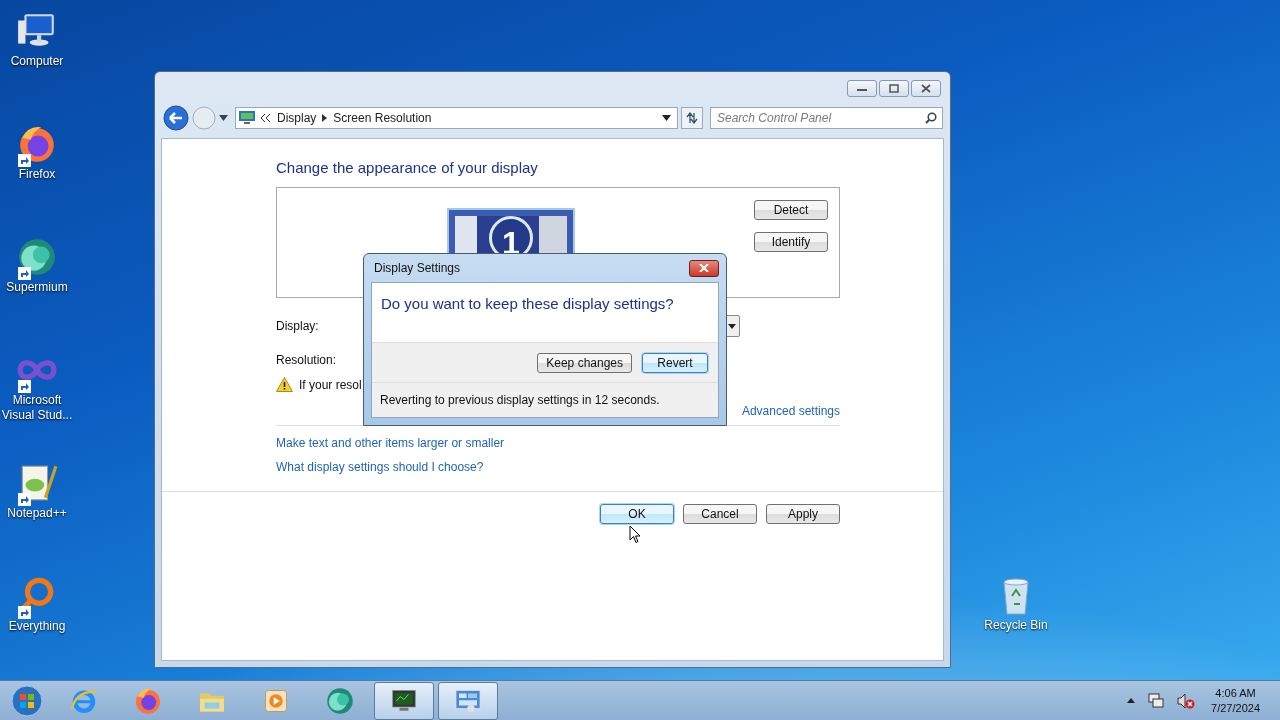 The height and width of the screenshot is (720, 1280). What do you see at coordinates (37, 513) in the screenshot?
I see `desktop-icon-label: Notepad++` at bounding box center [37, 513].